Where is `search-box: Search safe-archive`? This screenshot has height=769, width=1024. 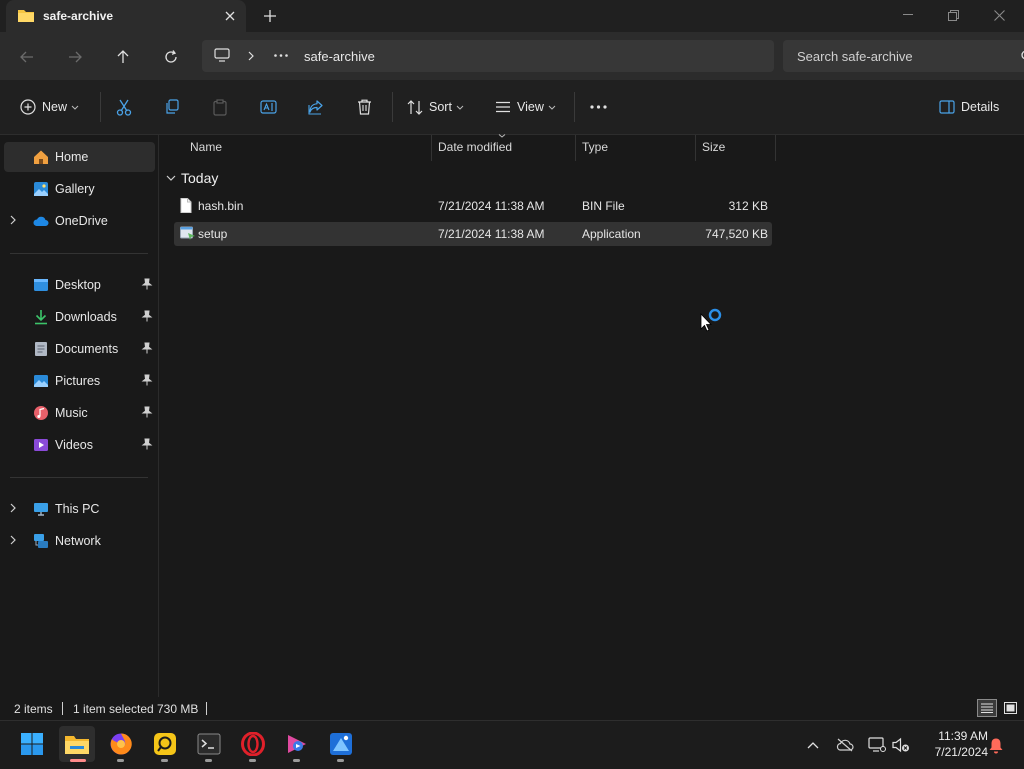 search-box: Search safe-archive is located at coordinates (903, 56).